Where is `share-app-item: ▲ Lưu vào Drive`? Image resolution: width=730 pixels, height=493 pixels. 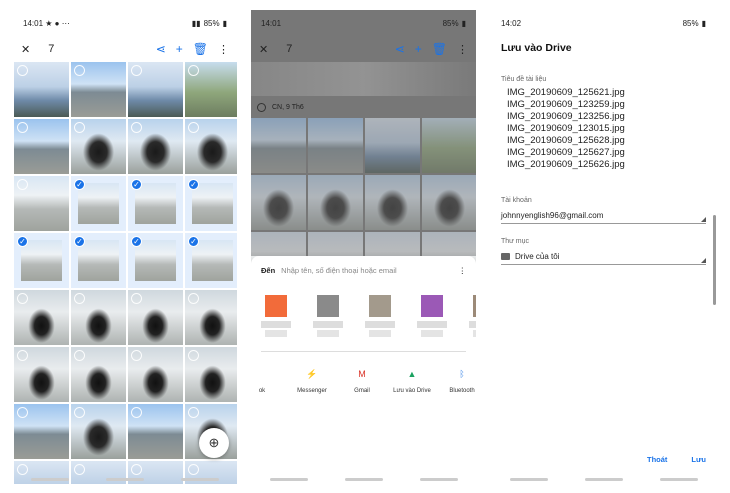
share-app-item: ▲ Lưu vào Drive is located at coordinates (412, 380).